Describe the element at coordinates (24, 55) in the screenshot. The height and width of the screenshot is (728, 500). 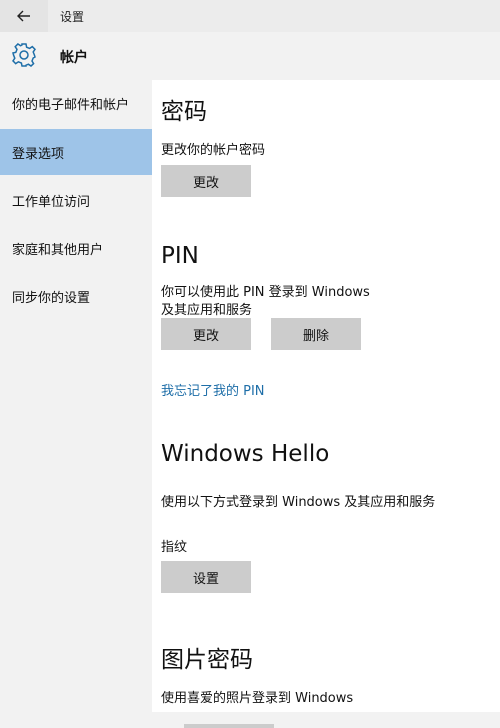
I see `gear-icon` at that location.